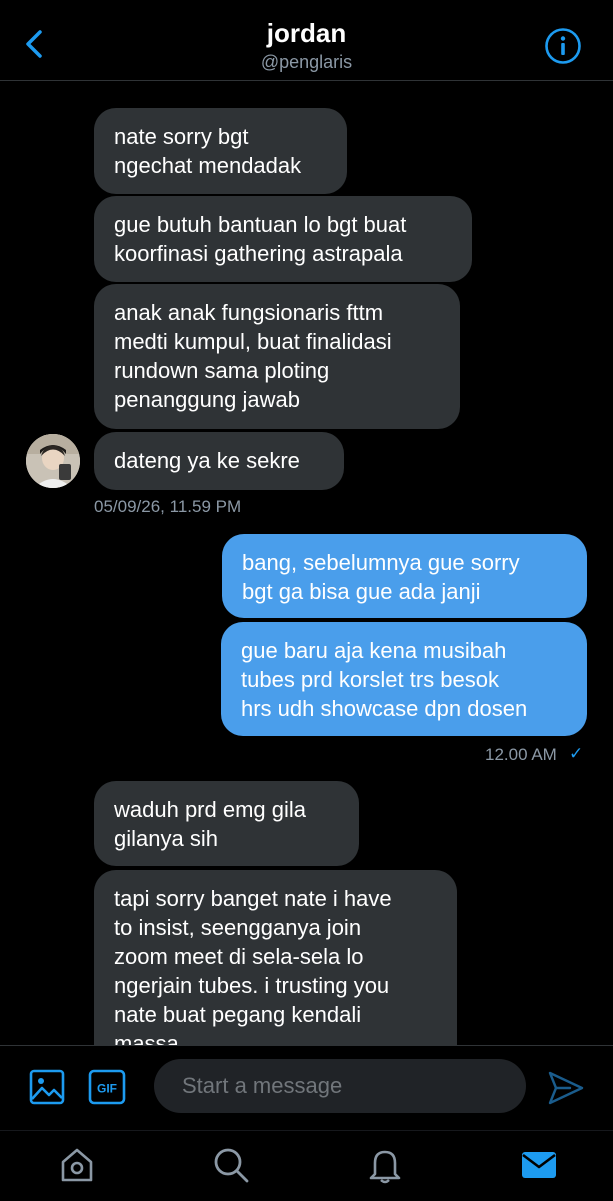  Describe the element at coordinates (340, 1086) in the screenshot. I see `message-input` at that location.